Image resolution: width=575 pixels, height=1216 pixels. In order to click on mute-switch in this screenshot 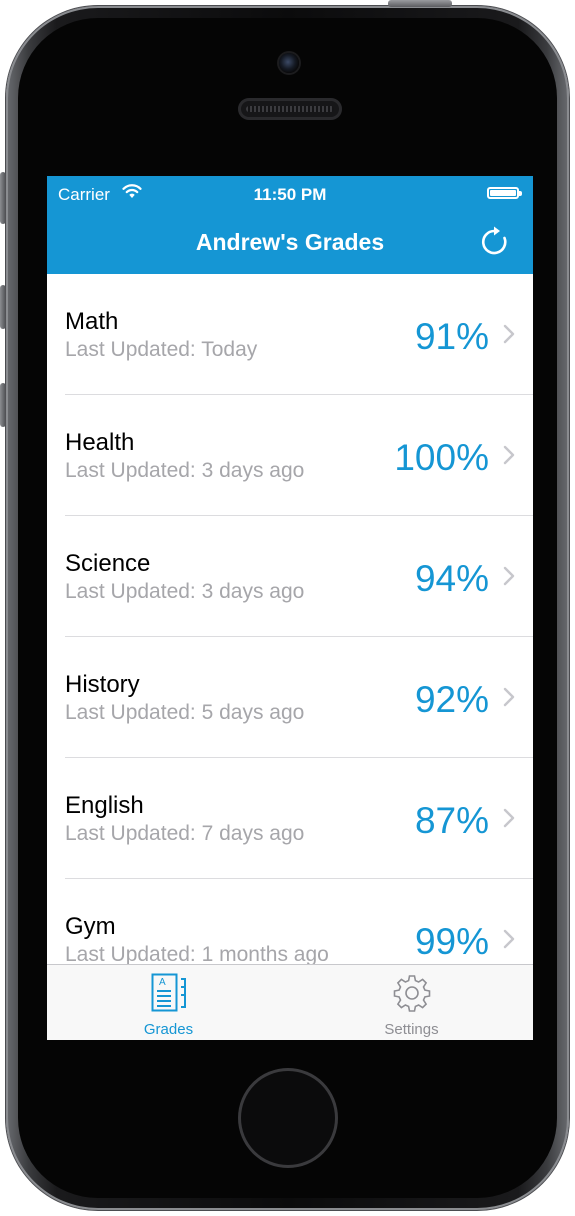, I will do `click(3, 198)`.